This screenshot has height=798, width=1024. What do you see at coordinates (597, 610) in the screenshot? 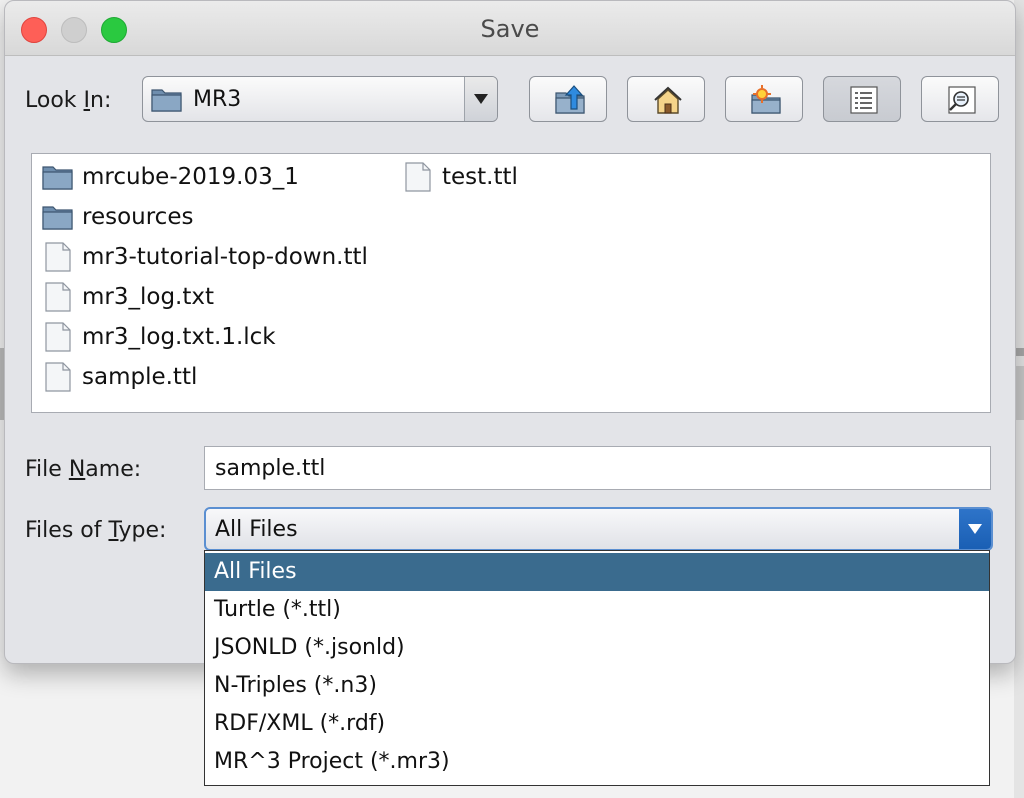
I see `dropdown-option-turtle: Turtle (*.ttl)` at bounding box center [597, 610].